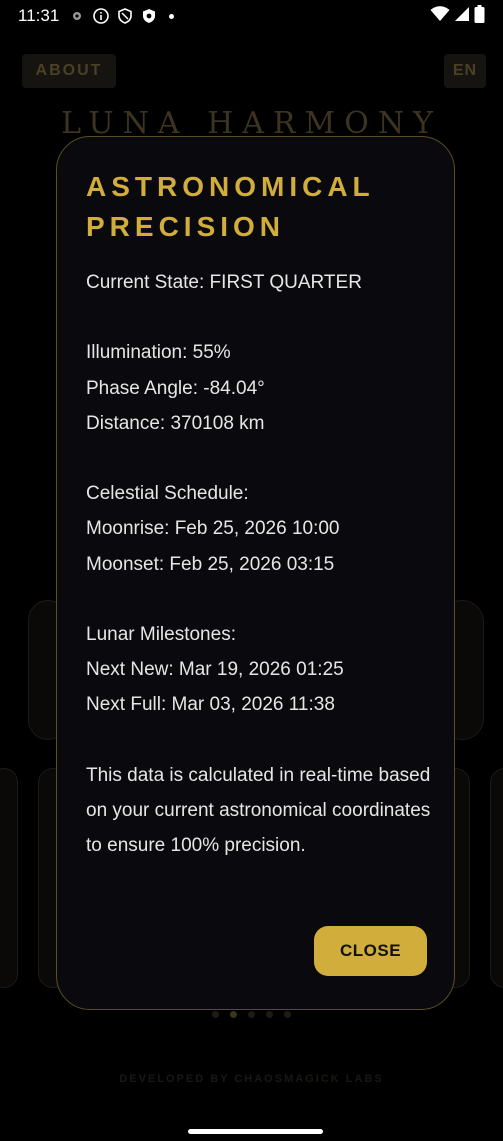 The width and height of the screenshot is (503, 1141). I want to click on moonrise-text: Moonrise: Feb 25, 2026 10:00, so click(213, 529).